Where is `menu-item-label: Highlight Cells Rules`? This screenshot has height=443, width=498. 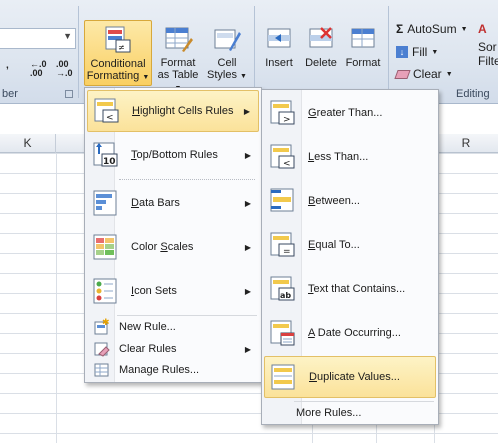
menu-item-label: Highlight Cells Rules is located at coordinates (183, 111).